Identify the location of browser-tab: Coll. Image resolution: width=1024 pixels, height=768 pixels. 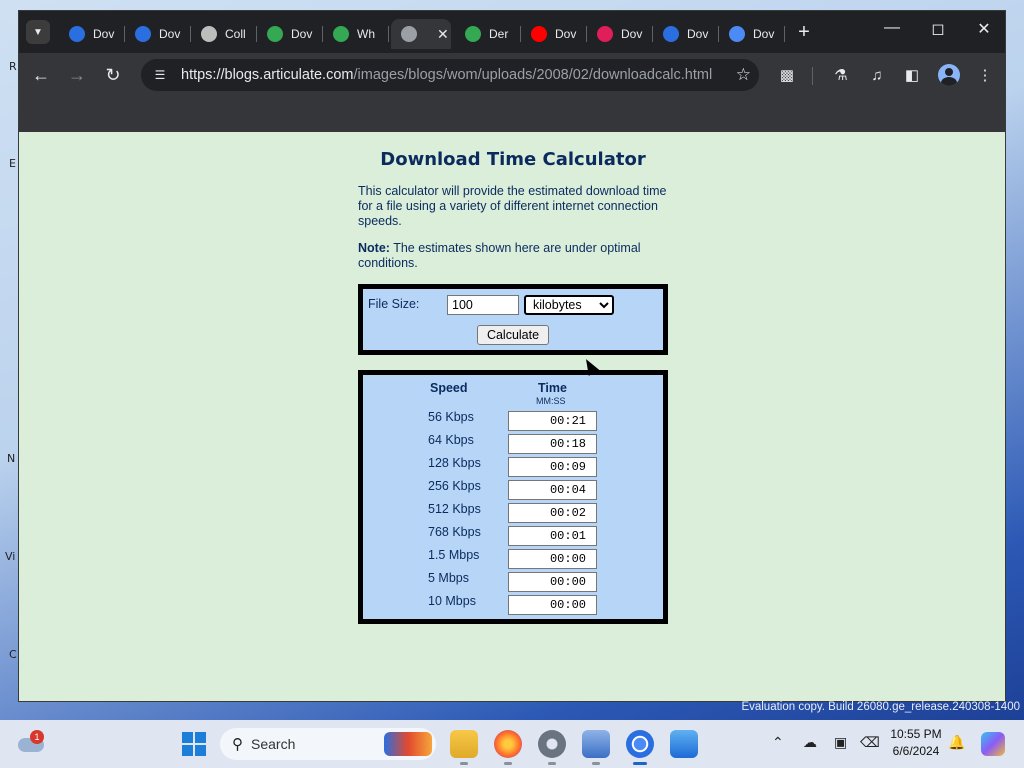
(224, 34).